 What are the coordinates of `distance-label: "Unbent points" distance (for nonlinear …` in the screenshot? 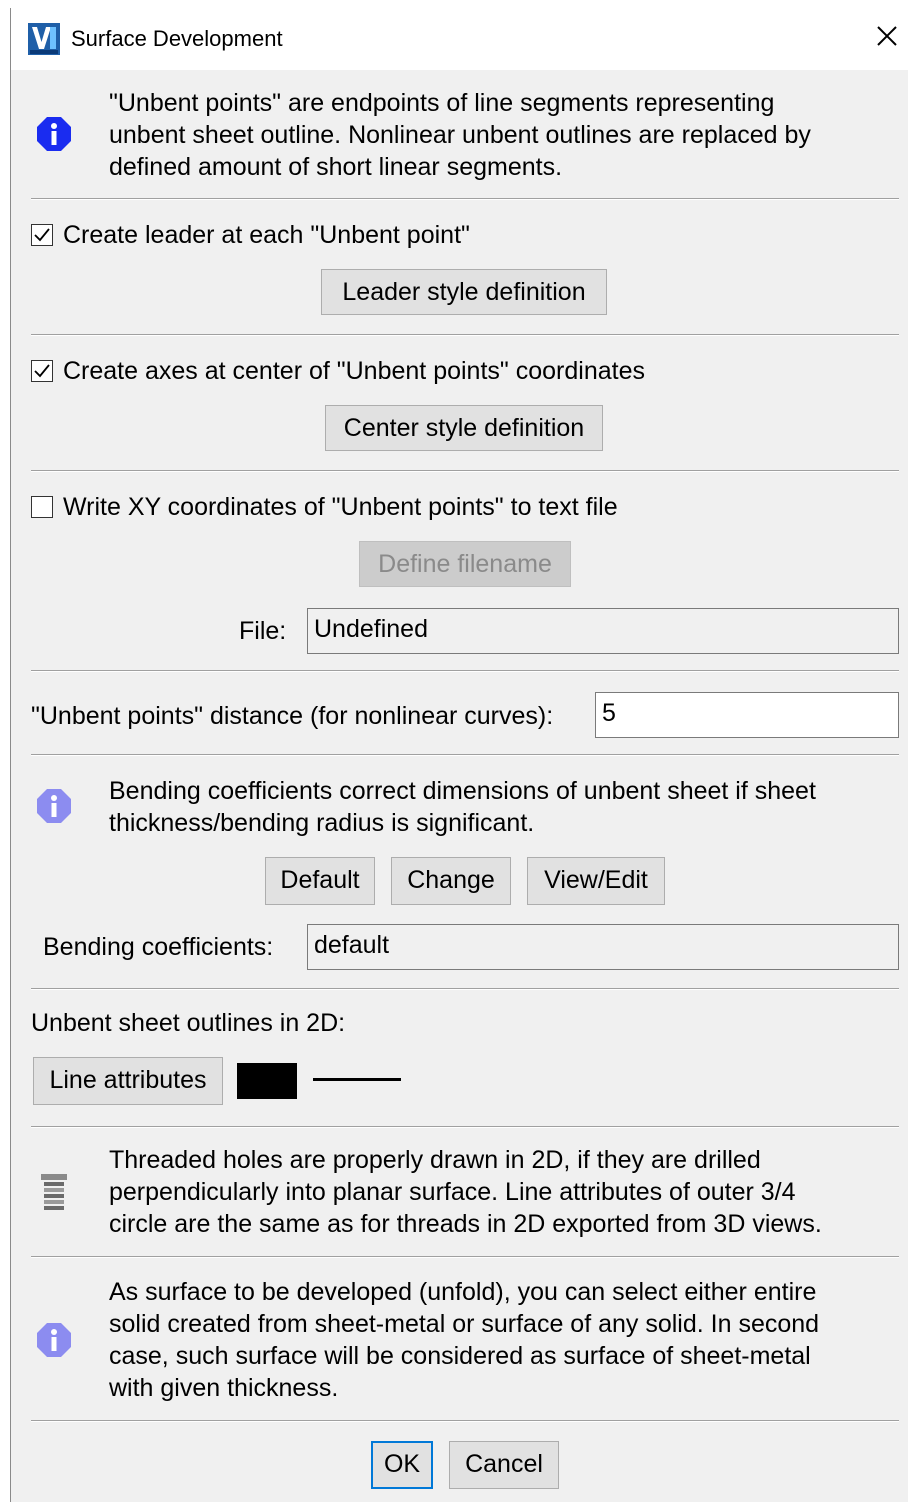 It's located at (292, 716).